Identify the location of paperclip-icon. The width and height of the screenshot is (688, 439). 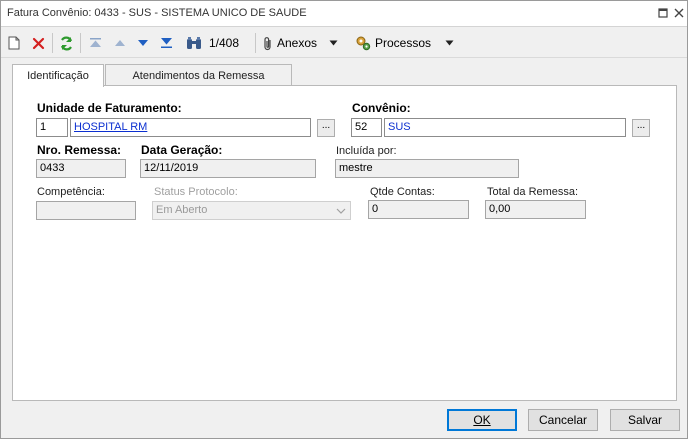
(267, 43).